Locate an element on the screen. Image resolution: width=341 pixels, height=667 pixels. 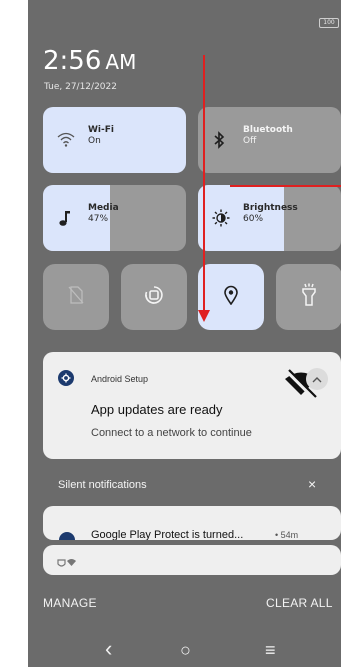
brightness-tile: Brightness 60% is located at coordinates (269, 218).